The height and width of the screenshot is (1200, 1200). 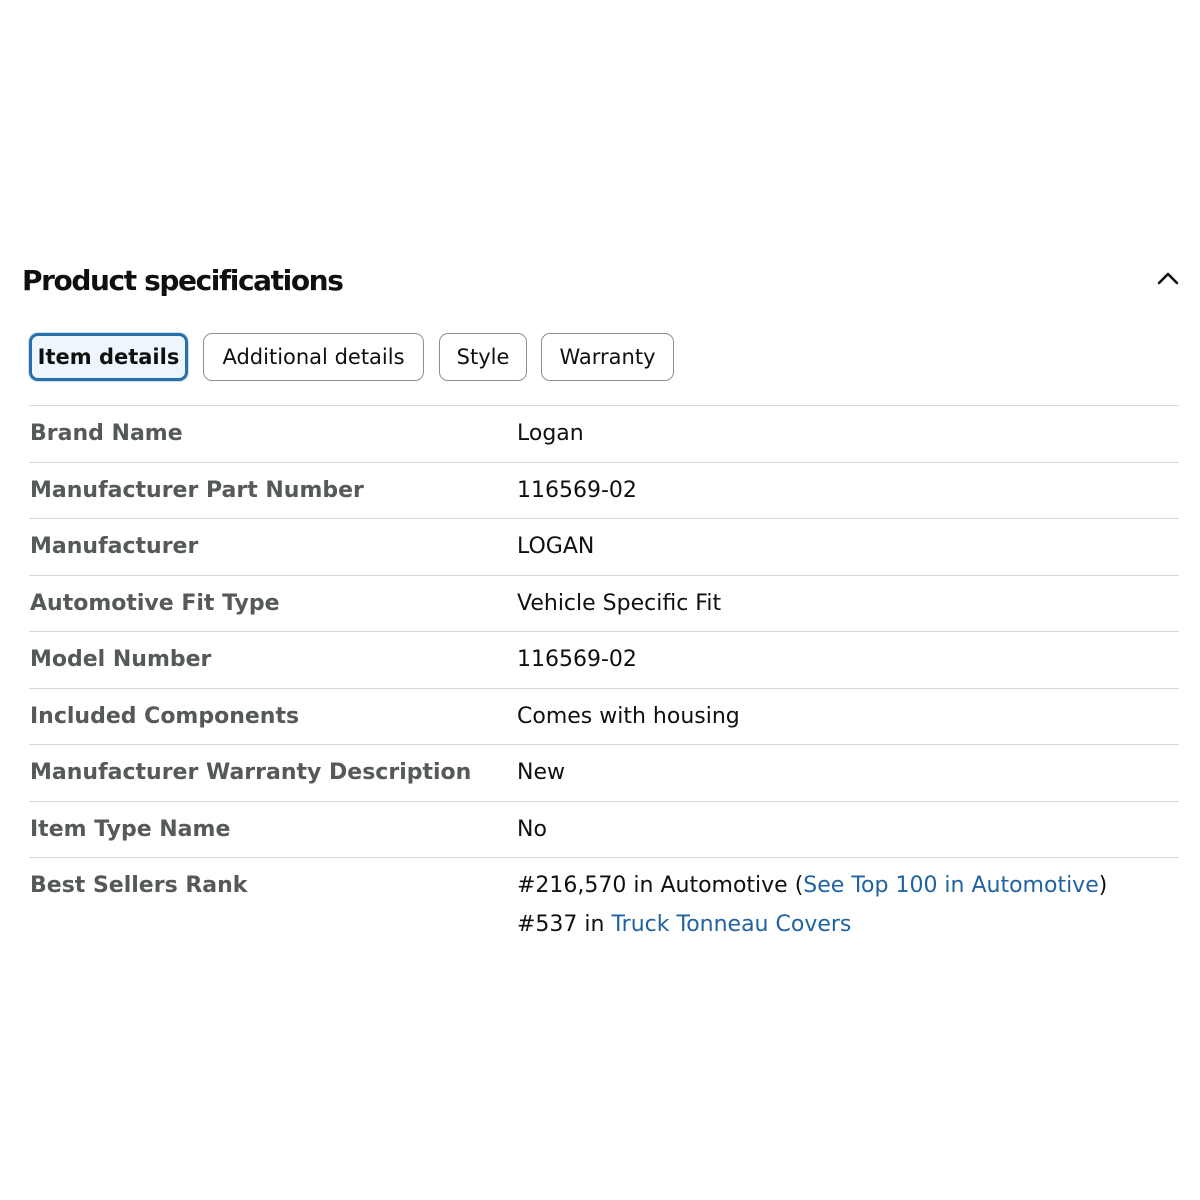 What do you see at coordinates (130, 829) in the screenshot?
I see `spec-label: Item Type Name` at bounding box center [130, 829].